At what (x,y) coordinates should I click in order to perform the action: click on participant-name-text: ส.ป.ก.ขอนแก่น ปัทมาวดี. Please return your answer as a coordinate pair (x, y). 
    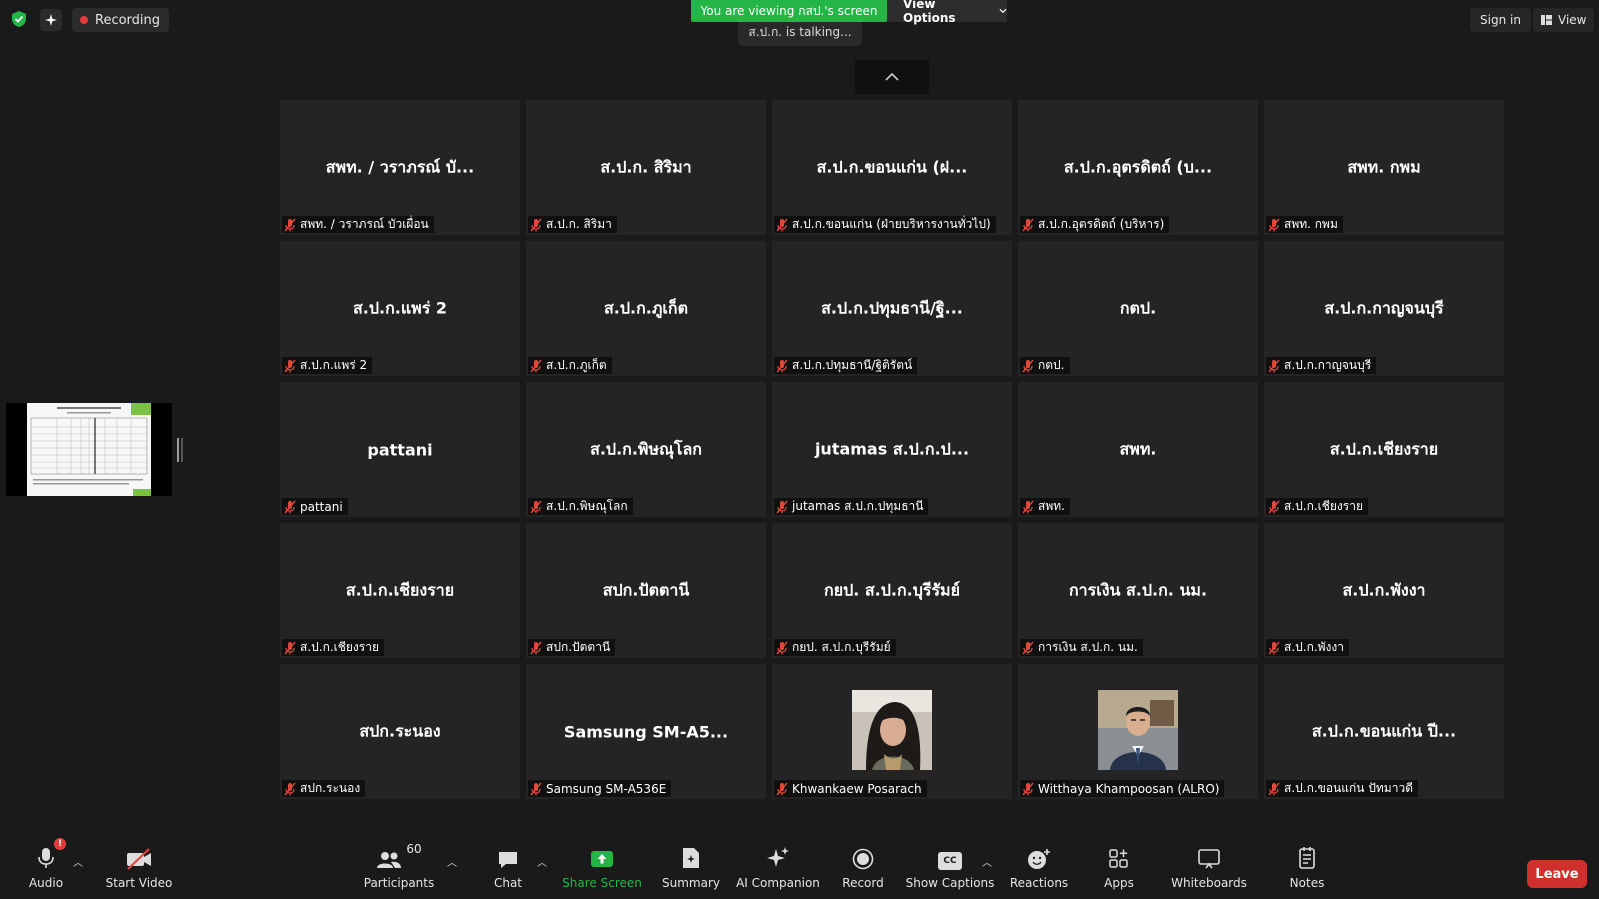
    Looking at the image, I should click on (1348, 788).